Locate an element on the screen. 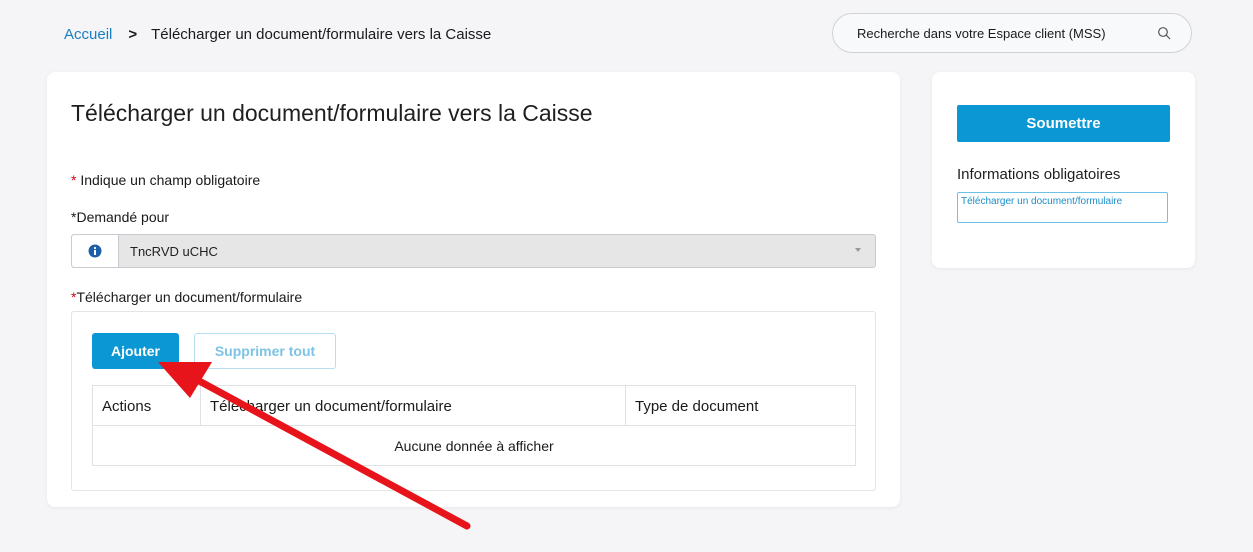  annotation-arrow is located at coordinates (314, 446).